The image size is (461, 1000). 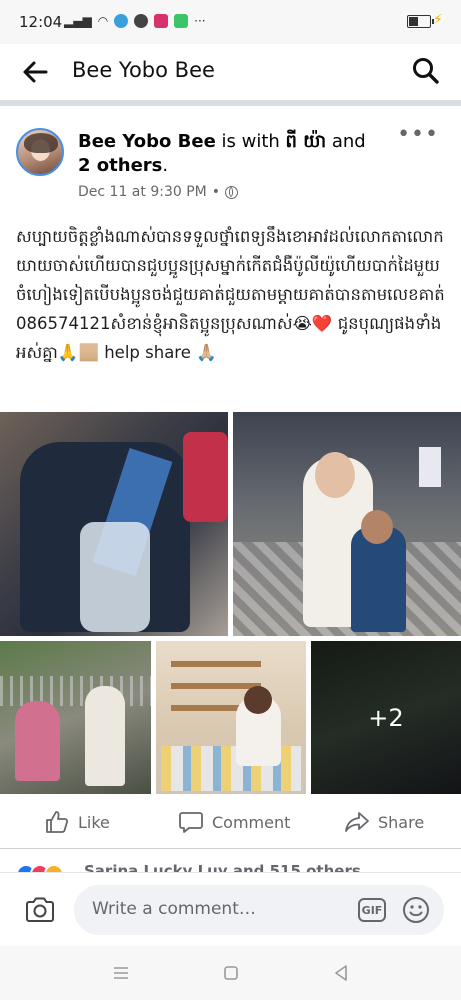 What do you see at coordinates (418, 135) in the screenshot?
I see `more-icon: •••` at bounding box center [418, 135].